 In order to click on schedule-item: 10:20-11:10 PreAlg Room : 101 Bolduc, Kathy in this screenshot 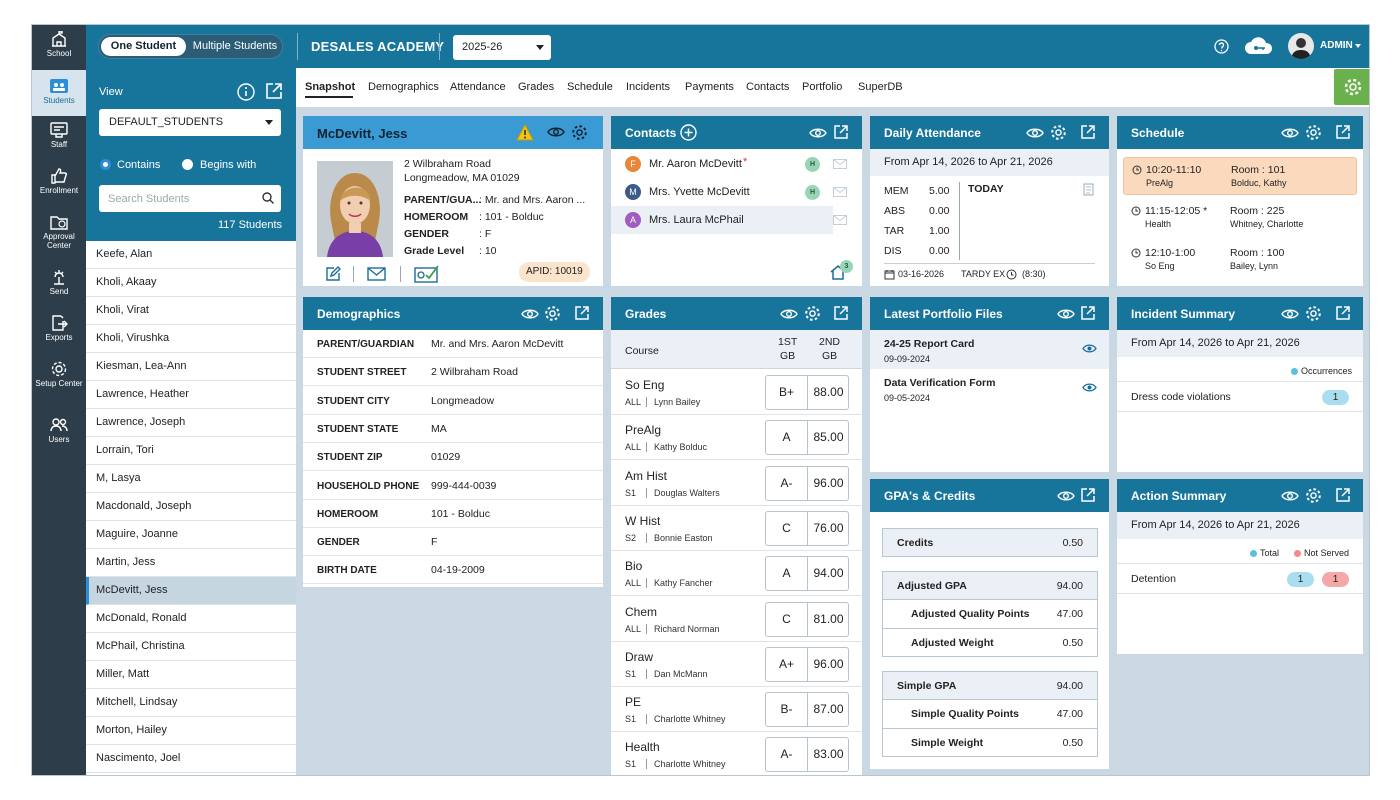, I will do `click(1240, 176)`.